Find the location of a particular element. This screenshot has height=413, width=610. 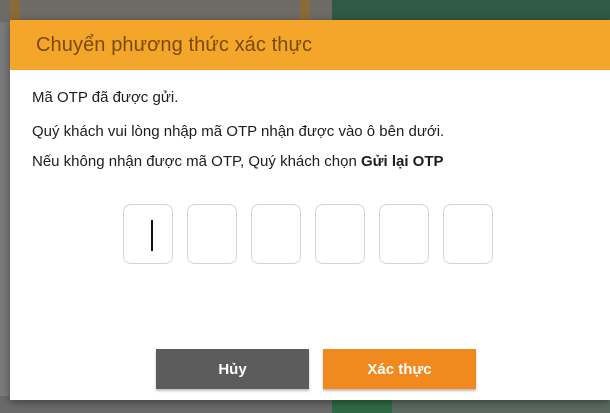

background-top-left is located at coordinates (166, 11).